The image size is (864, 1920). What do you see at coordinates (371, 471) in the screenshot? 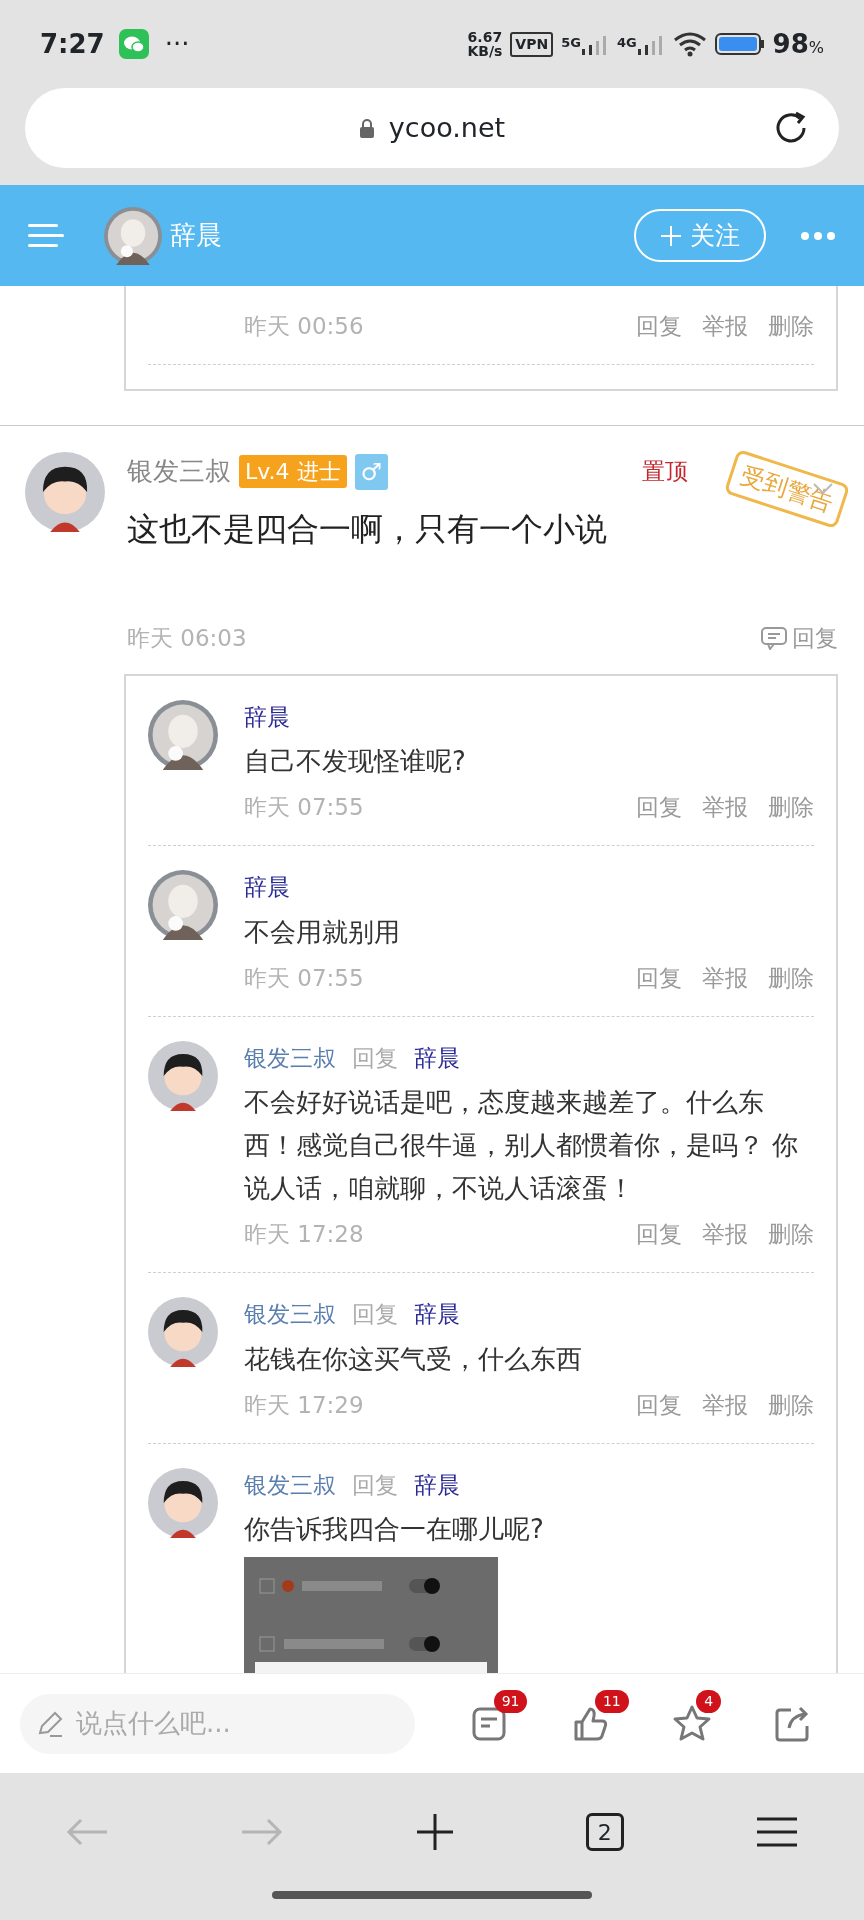
I see `gender-badge: ♂` at bounding box center [371, 471].